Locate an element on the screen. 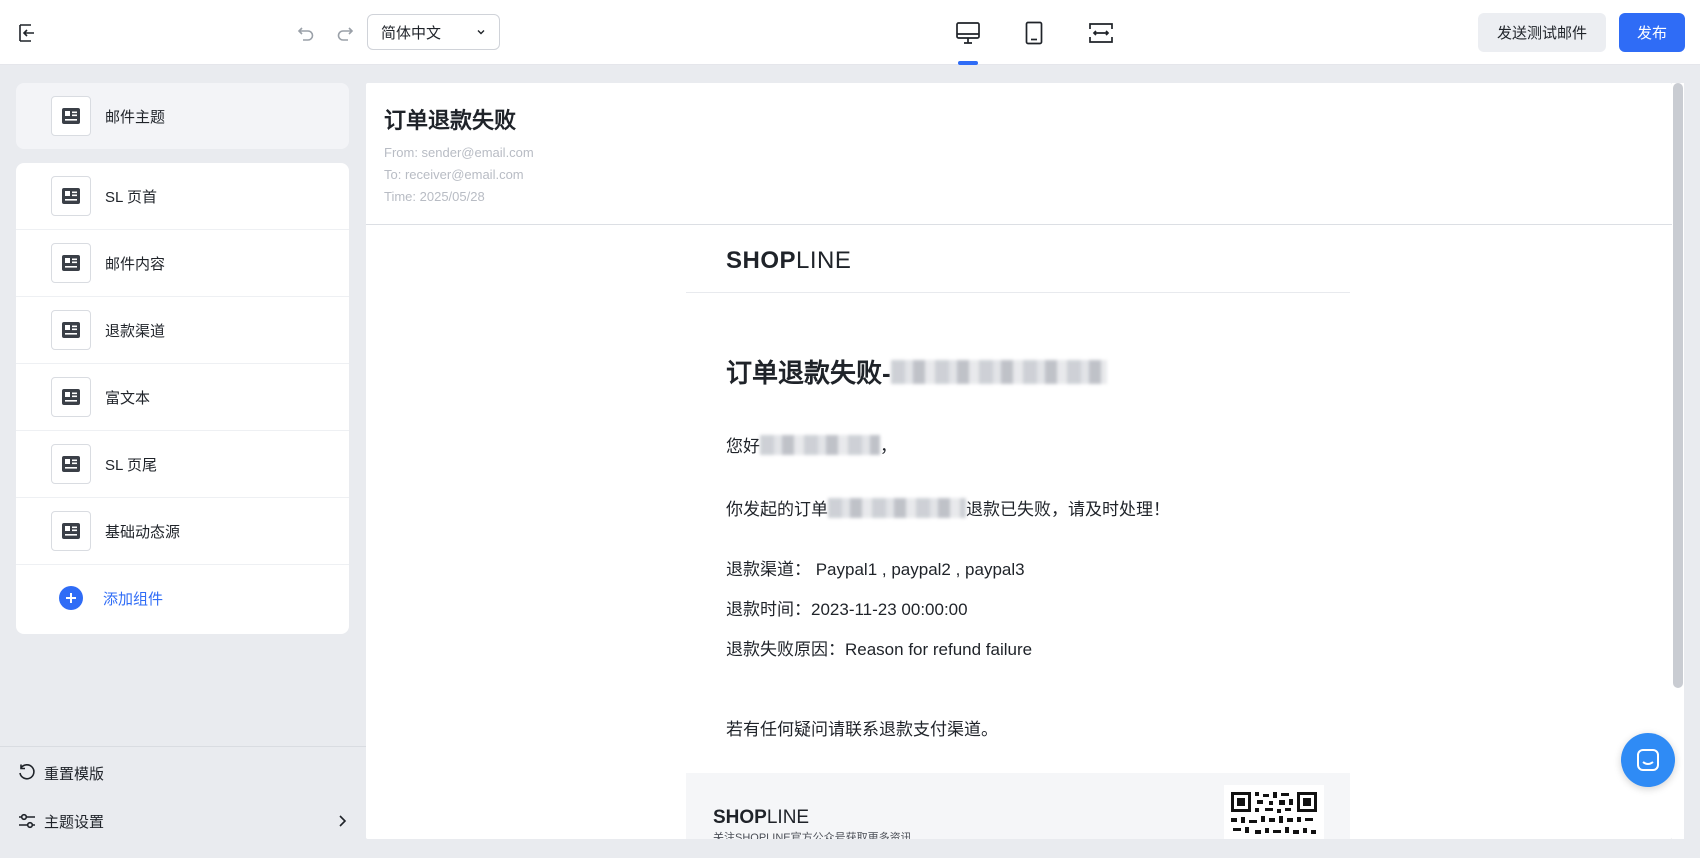  theme-settings-button: 主题设置 is located at coordinates (183, 821).